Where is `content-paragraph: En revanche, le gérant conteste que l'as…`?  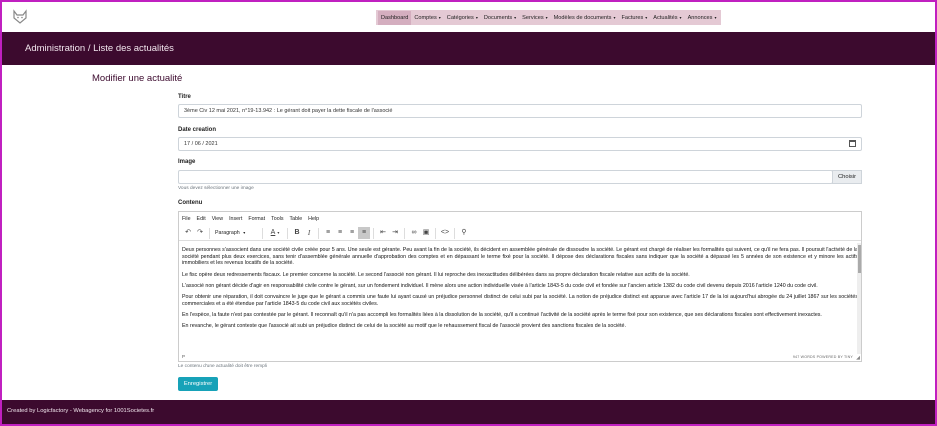
content-paragraph: En revanche, le gérant conteste que l'as… is located at coordinates (404, 326).